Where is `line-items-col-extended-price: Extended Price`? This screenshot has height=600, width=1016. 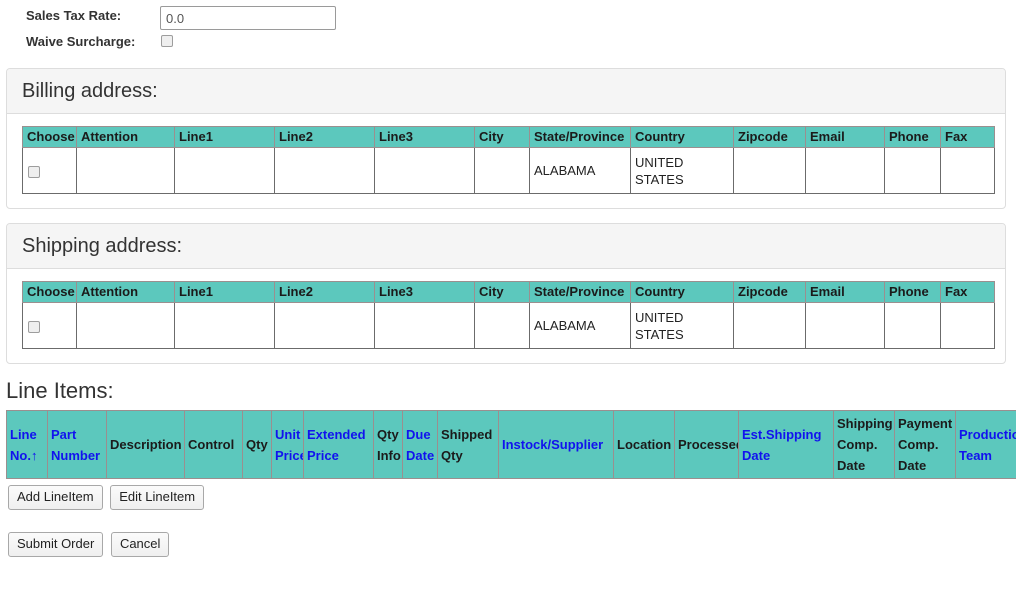
line-items-col-extended-price: Extended Price is located at coordinates (338, 444).